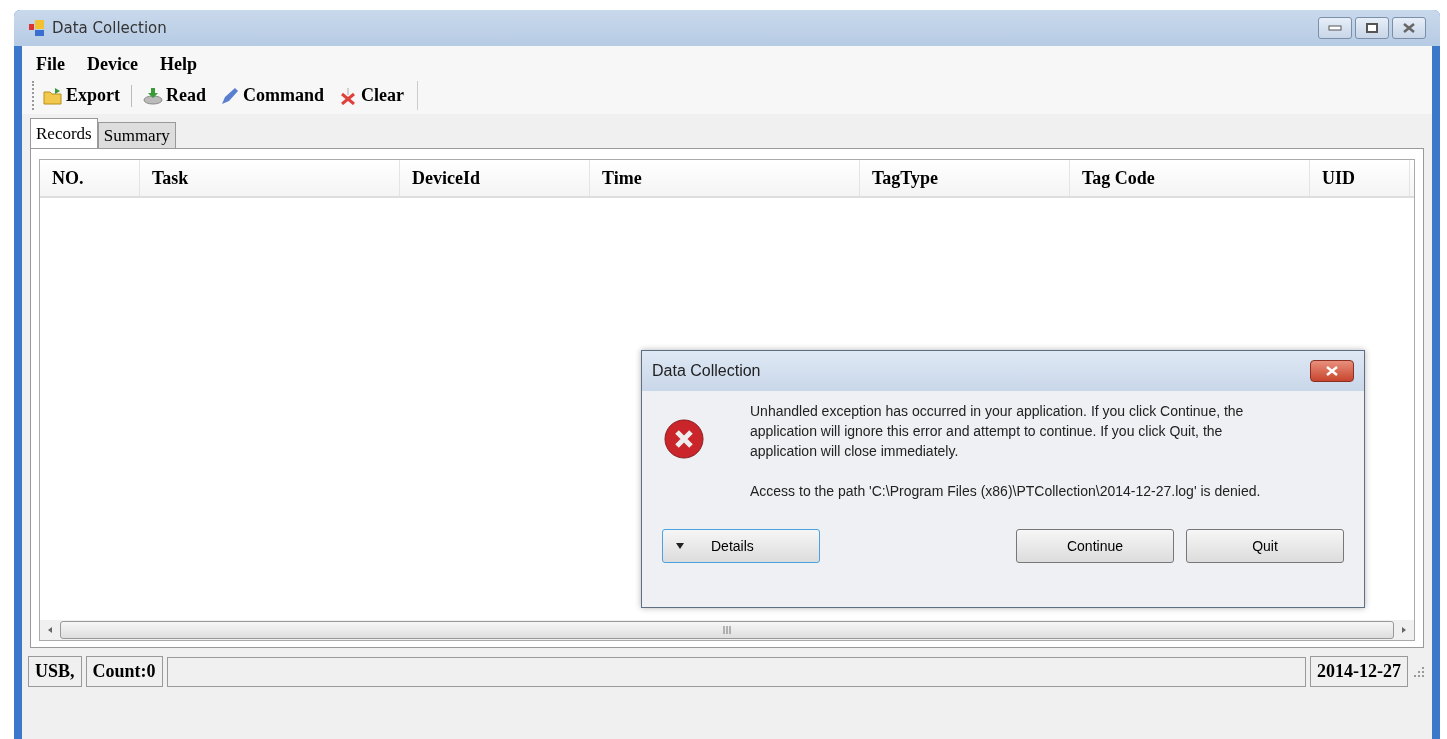  What do you see at coordinates (1419, 671) in the screenshot?
I see `resize-grip-icon` at bounding box center [1419, 671].